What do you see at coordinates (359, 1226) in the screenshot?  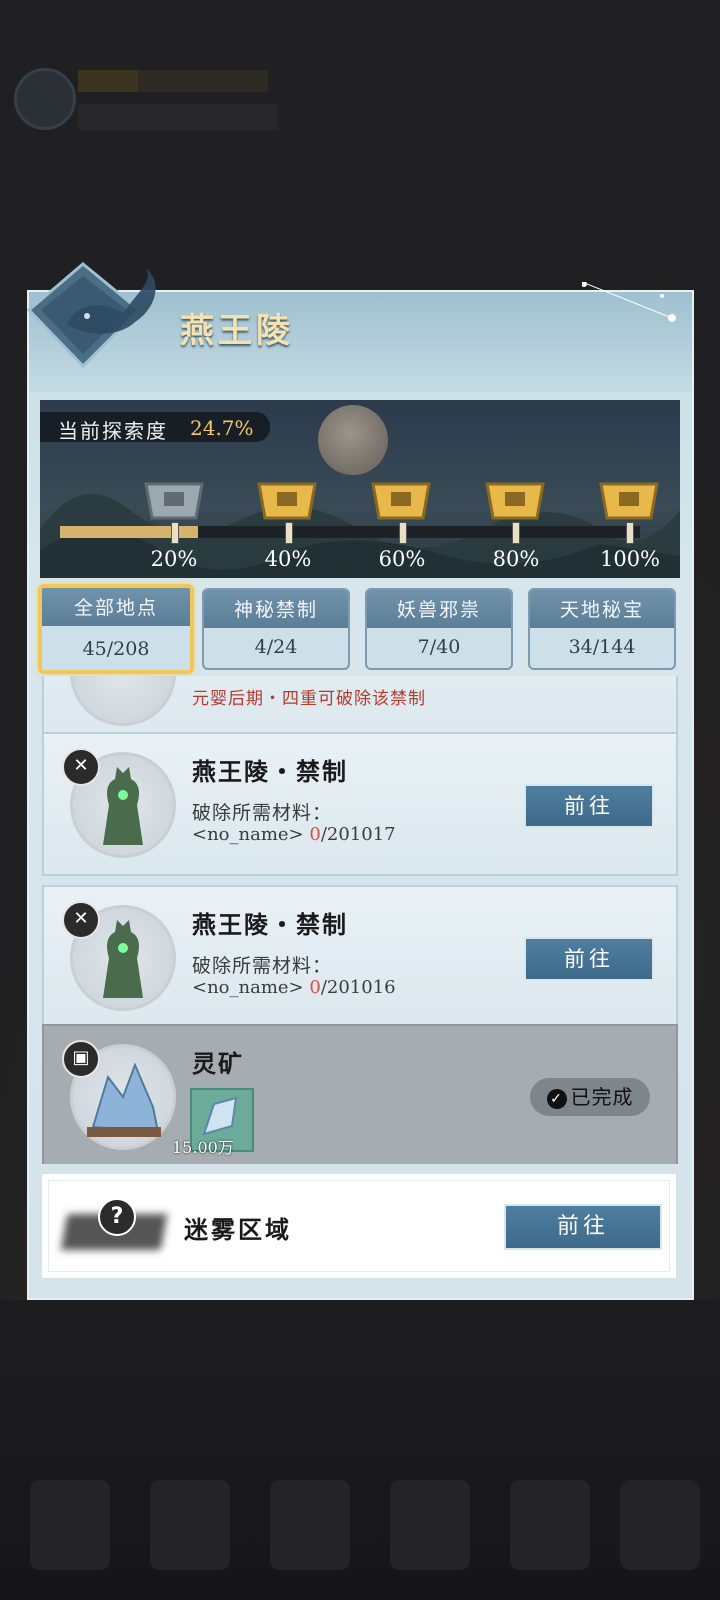 I see `fog-area-panel: ? 迷雾区域 前往` at bounding box center [359, 1226].